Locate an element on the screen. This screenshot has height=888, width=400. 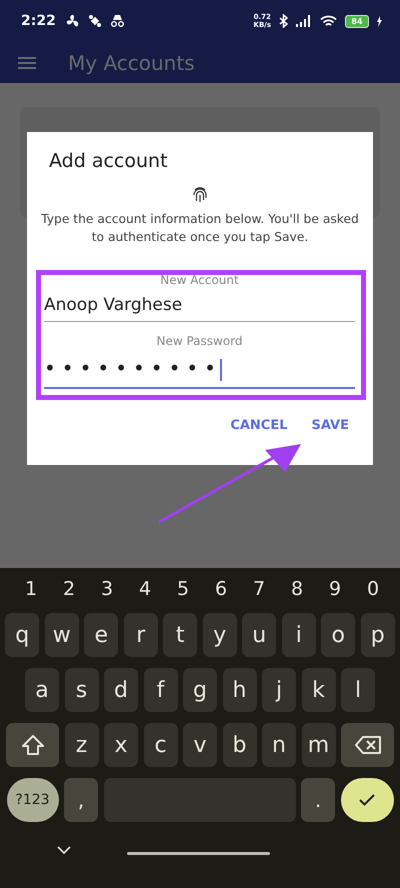
number-key: 6 is located at coordinates (221, 593).